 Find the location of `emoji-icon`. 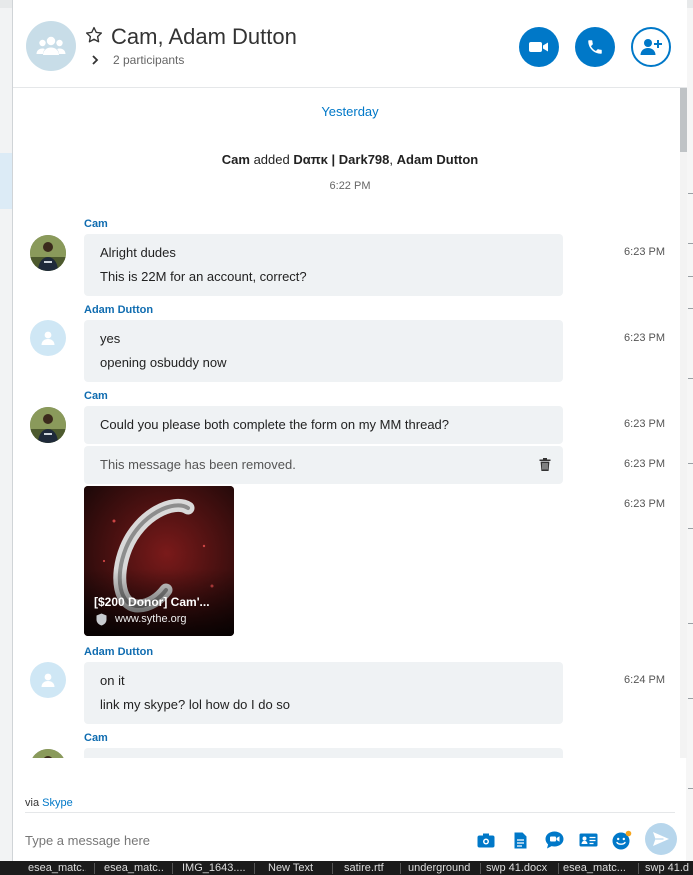

emoji-icon is located at coordinates (622, 840).